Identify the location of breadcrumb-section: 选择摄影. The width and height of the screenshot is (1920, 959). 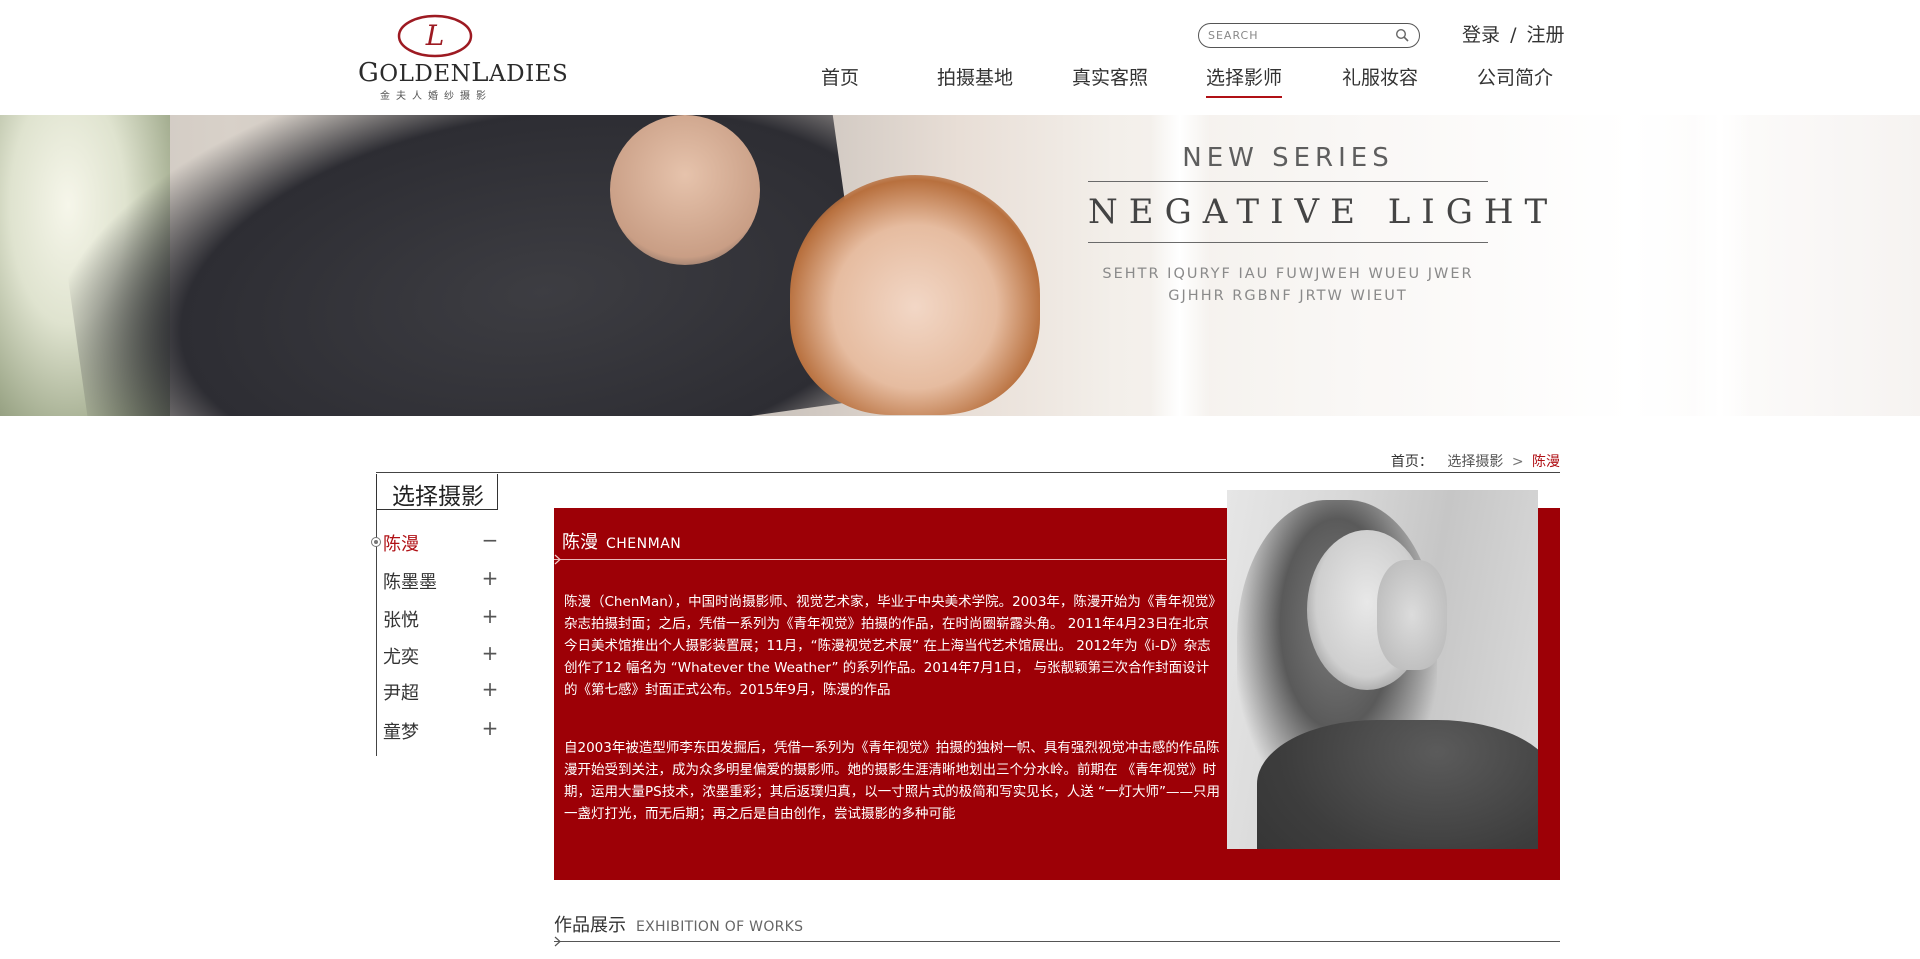
(1475, 462).